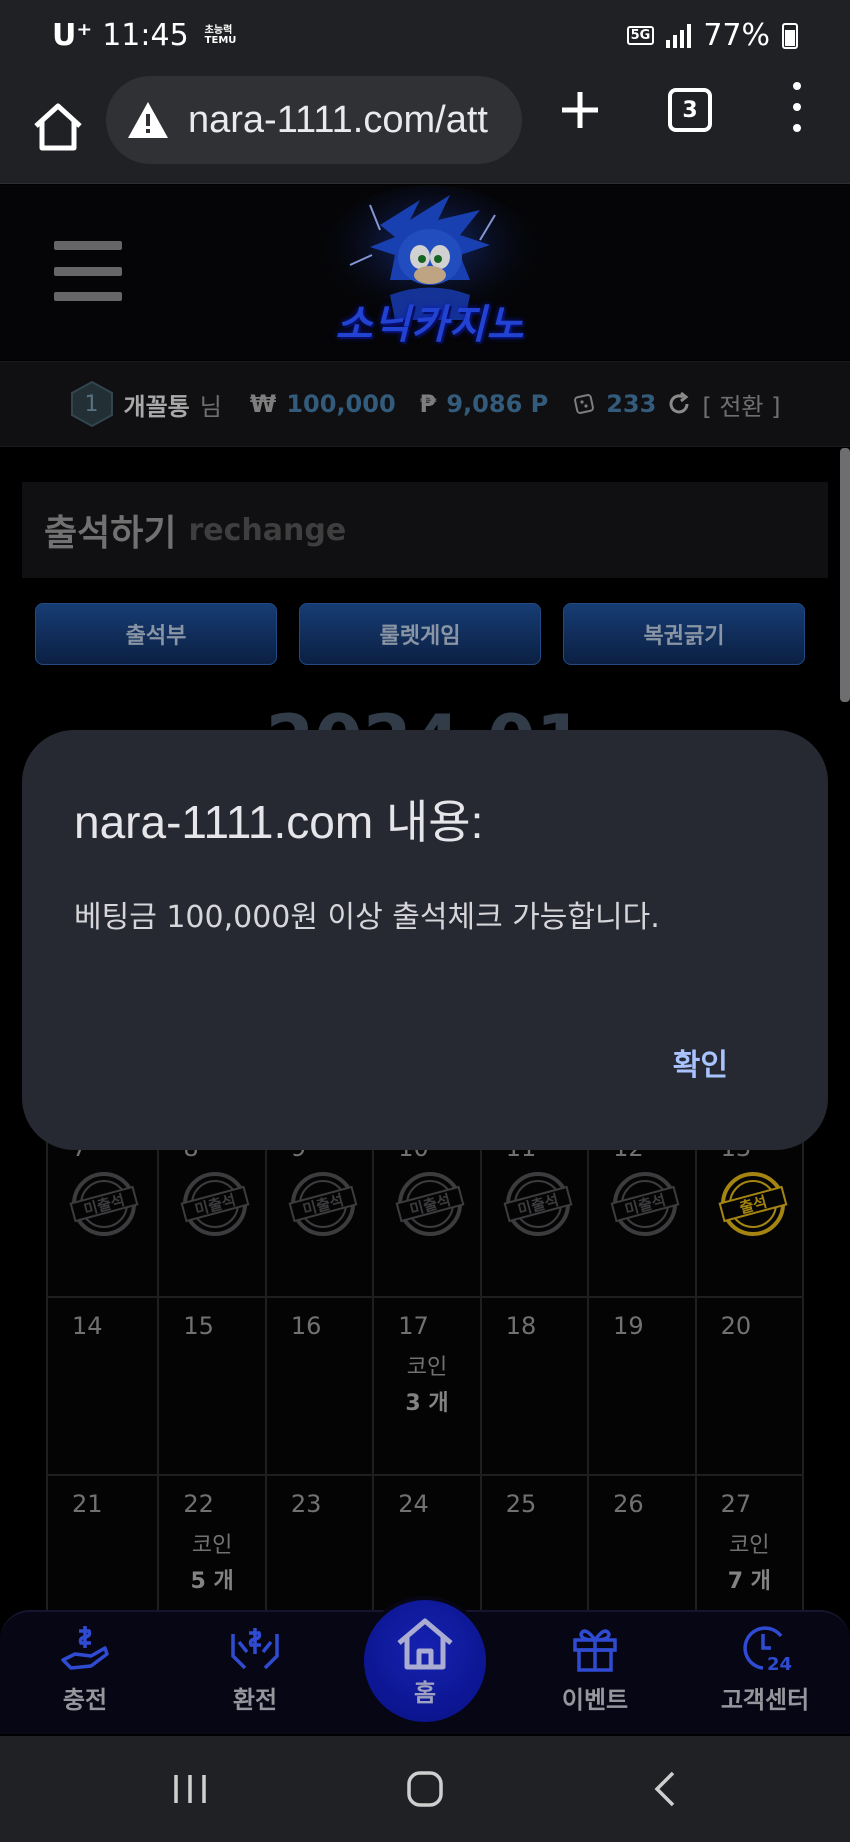 The width and height of the screenshot is (850, 1842). Describe the element at coordinates (148, 120) in the screenshot. I see `not-secure-warning-icon` at that location.